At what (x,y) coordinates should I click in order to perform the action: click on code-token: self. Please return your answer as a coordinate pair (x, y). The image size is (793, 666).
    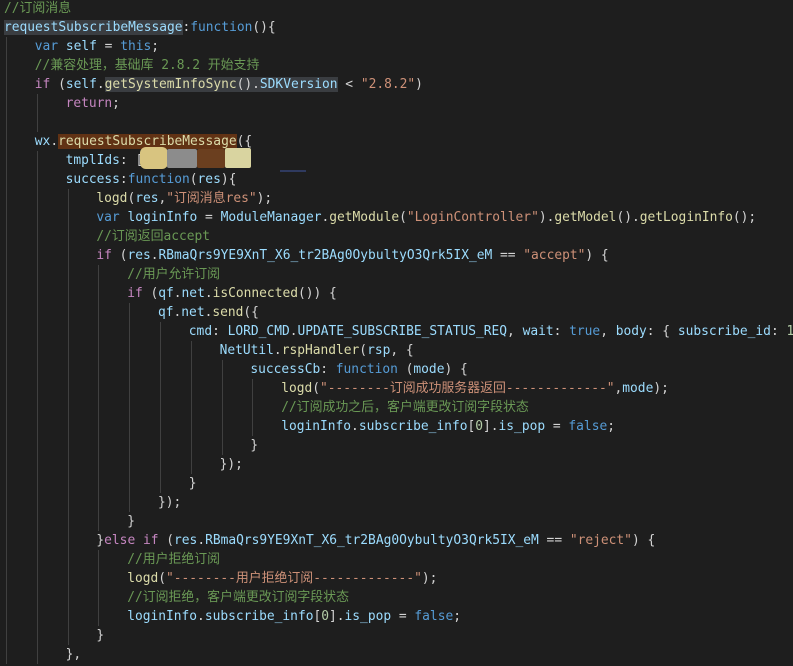
    Looking at the image, I should click on (81, 46).